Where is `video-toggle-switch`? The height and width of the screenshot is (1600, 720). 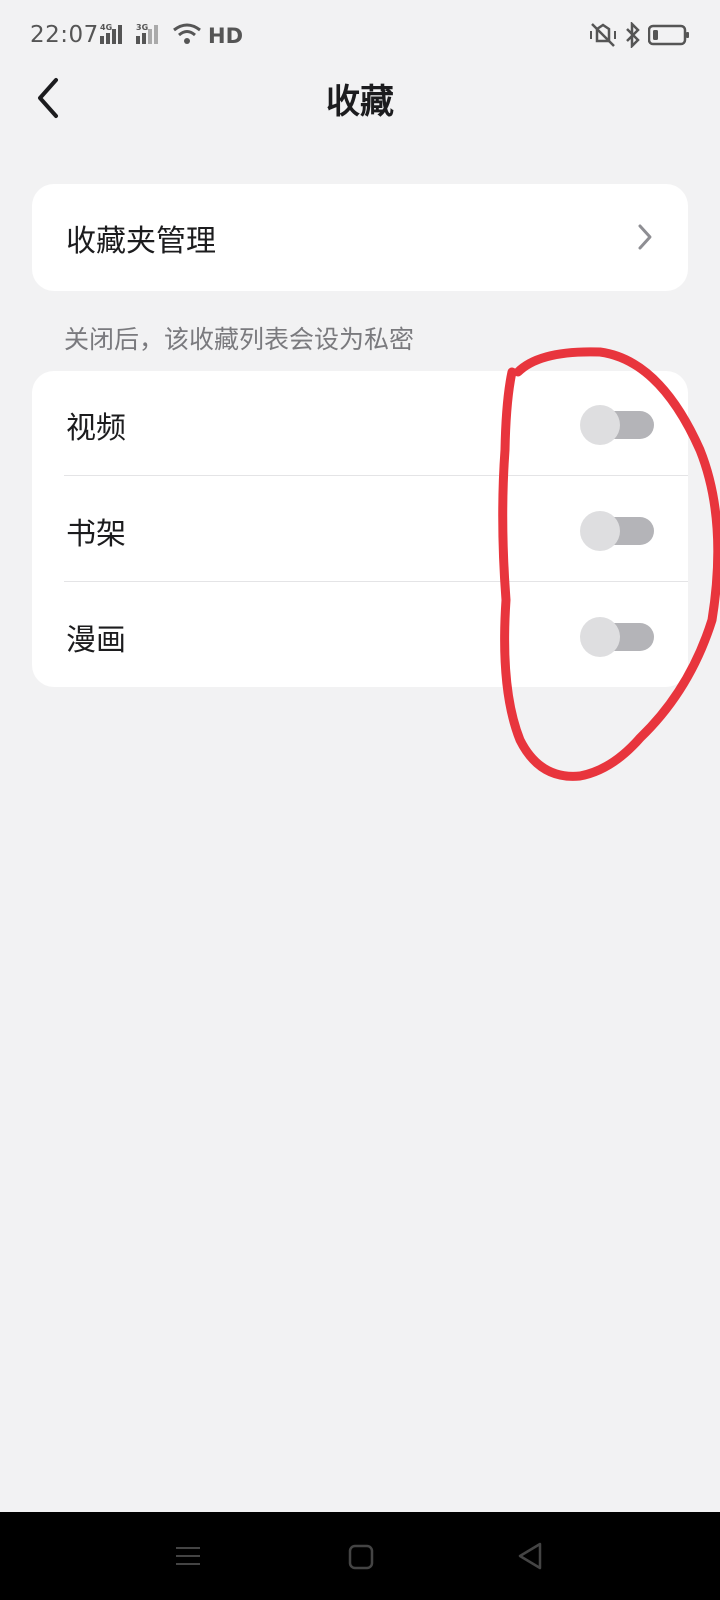
video-toggle-switch is located at coordinates (617, 425).